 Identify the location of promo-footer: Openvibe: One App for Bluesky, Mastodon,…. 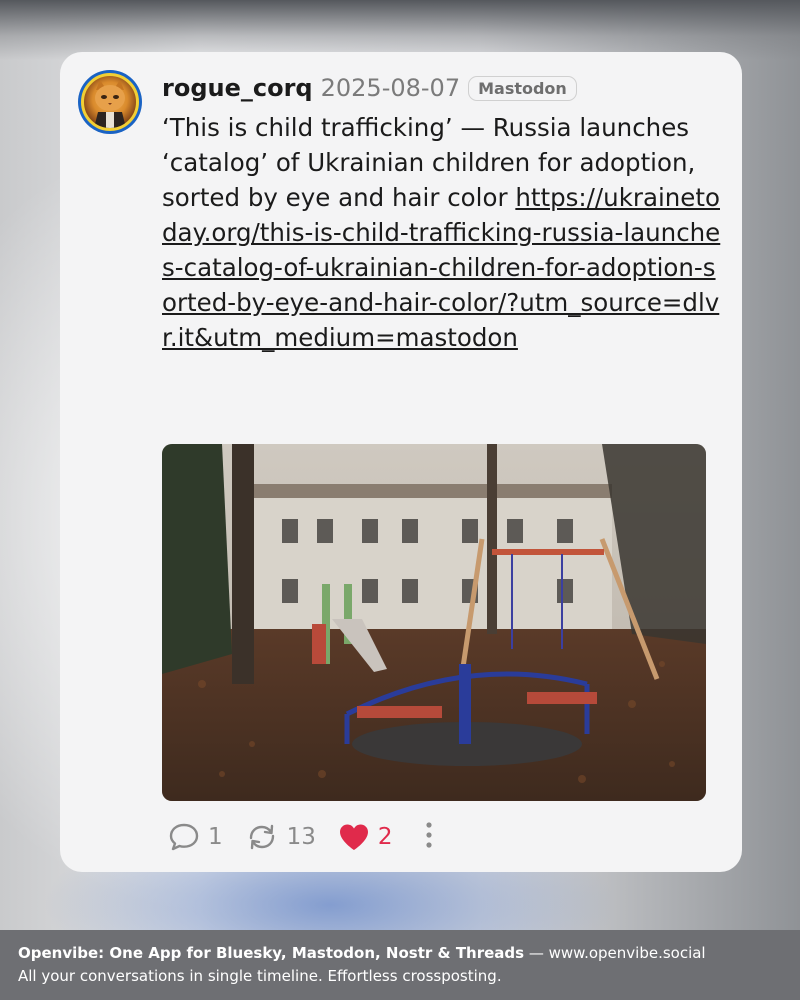
(400, 965).